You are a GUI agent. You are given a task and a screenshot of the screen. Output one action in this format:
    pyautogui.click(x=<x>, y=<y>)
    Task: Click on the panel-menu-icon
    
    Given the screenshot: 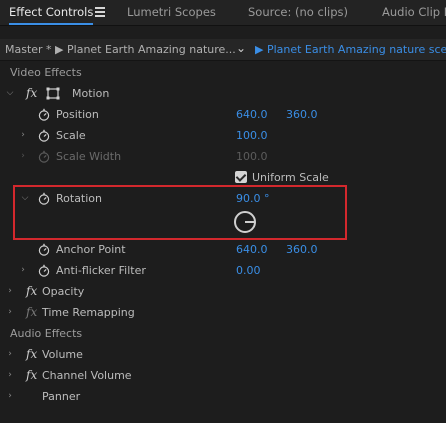 What is the action you would take?
    pyautogui.click(x=100, y=12)
    